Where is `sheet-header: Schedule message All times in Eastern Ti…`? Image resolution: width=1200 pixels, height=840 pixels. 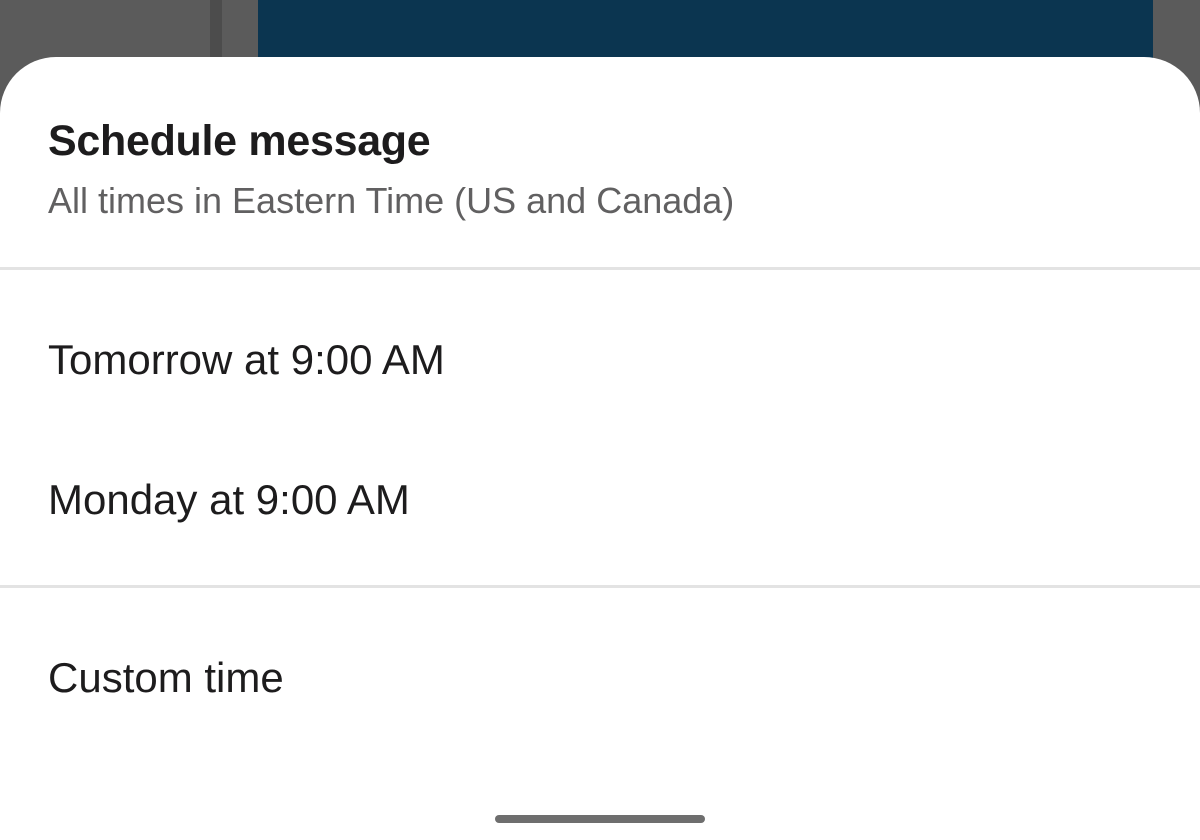 sheet-header: Schedule message All times in Eastern Ti… is located at coordinates (600, 169).